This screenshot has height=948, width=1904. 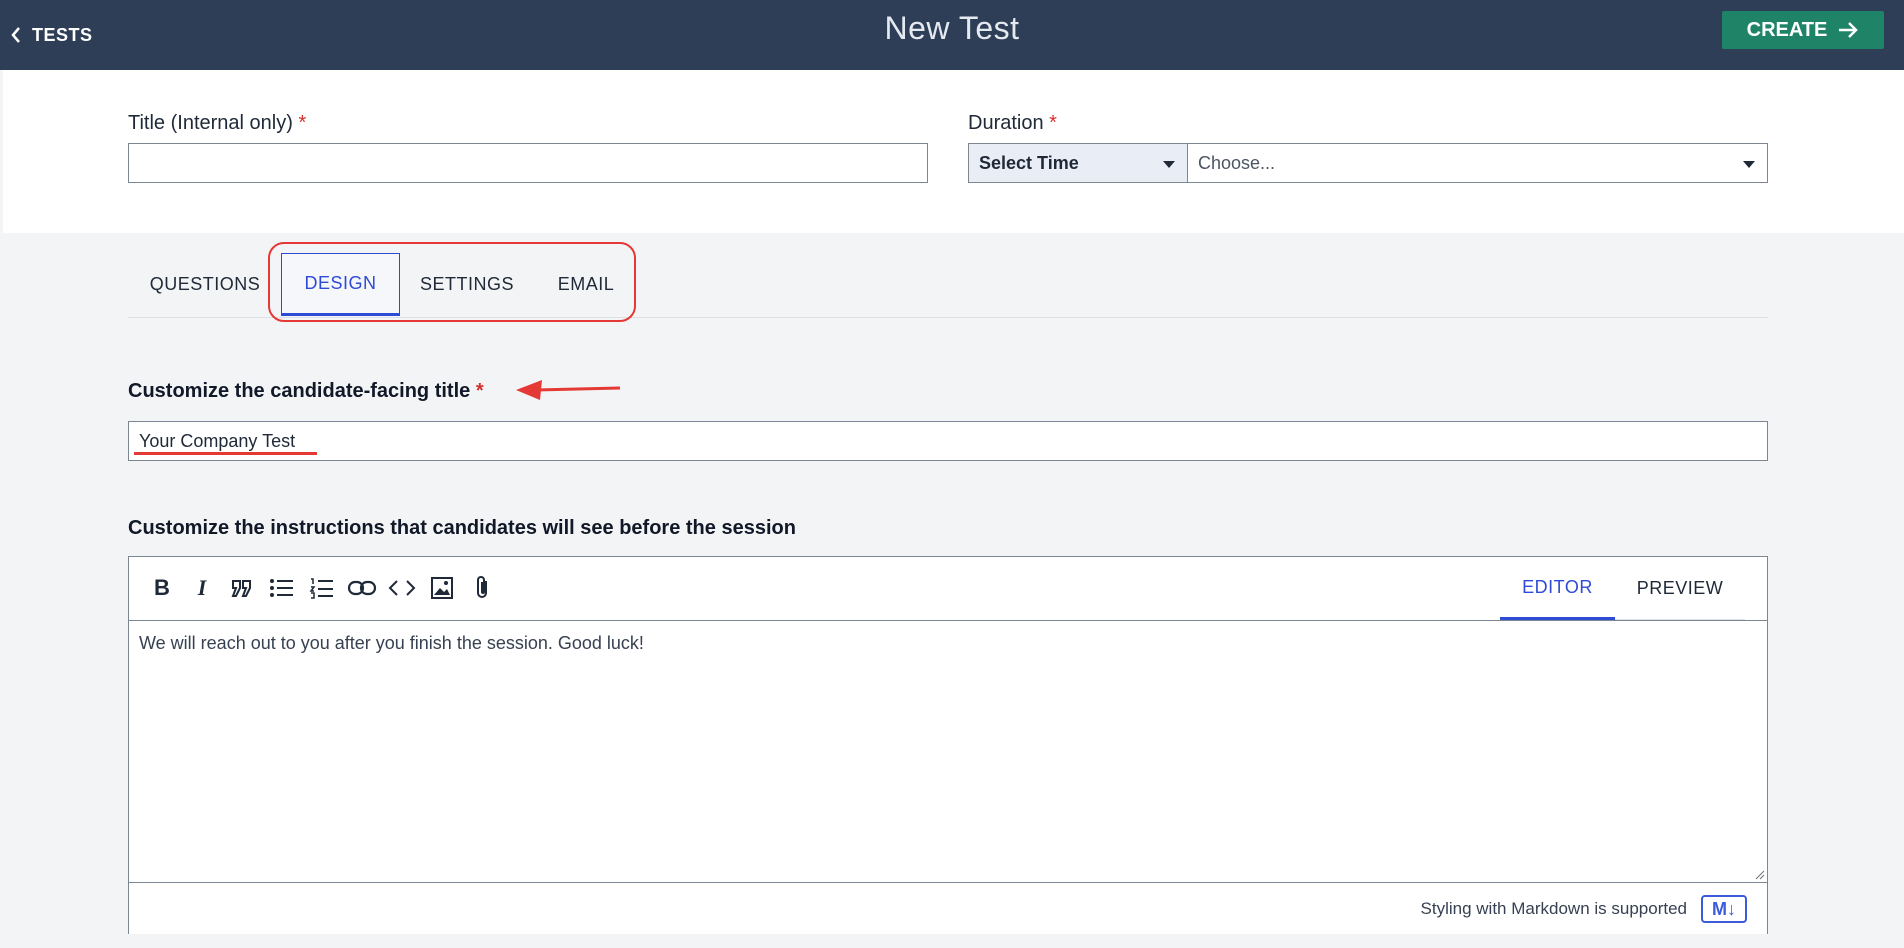 I want to click on title-label-text: Title (Internal only), so click(x=210, y=123).